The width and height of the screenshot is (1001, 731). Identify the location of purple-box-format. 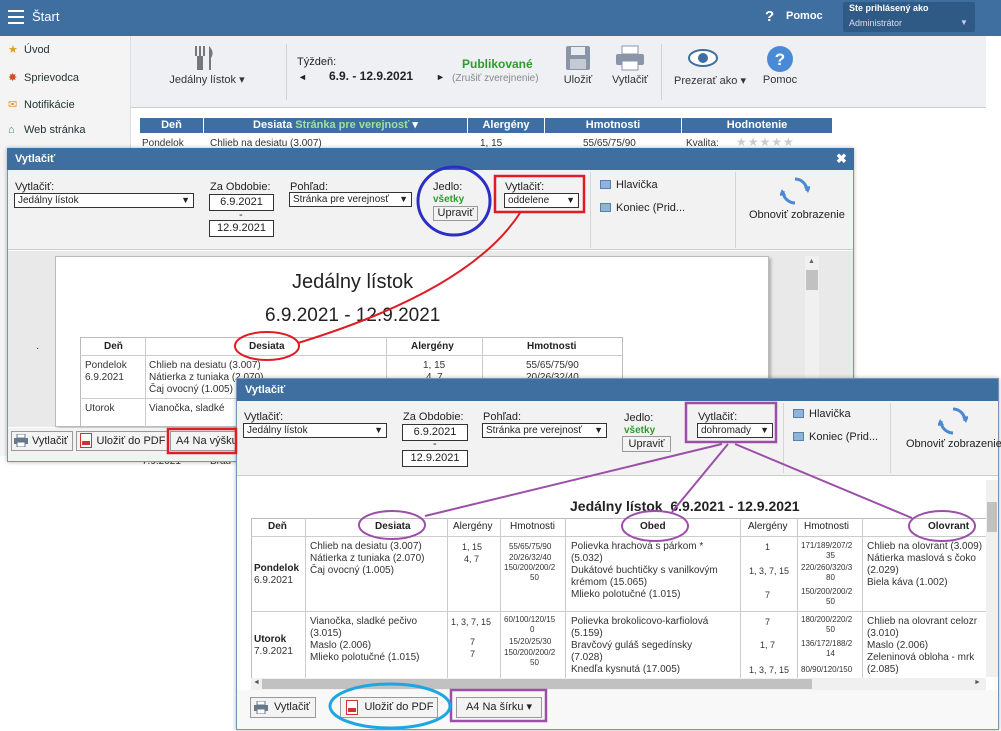
(498, 705).